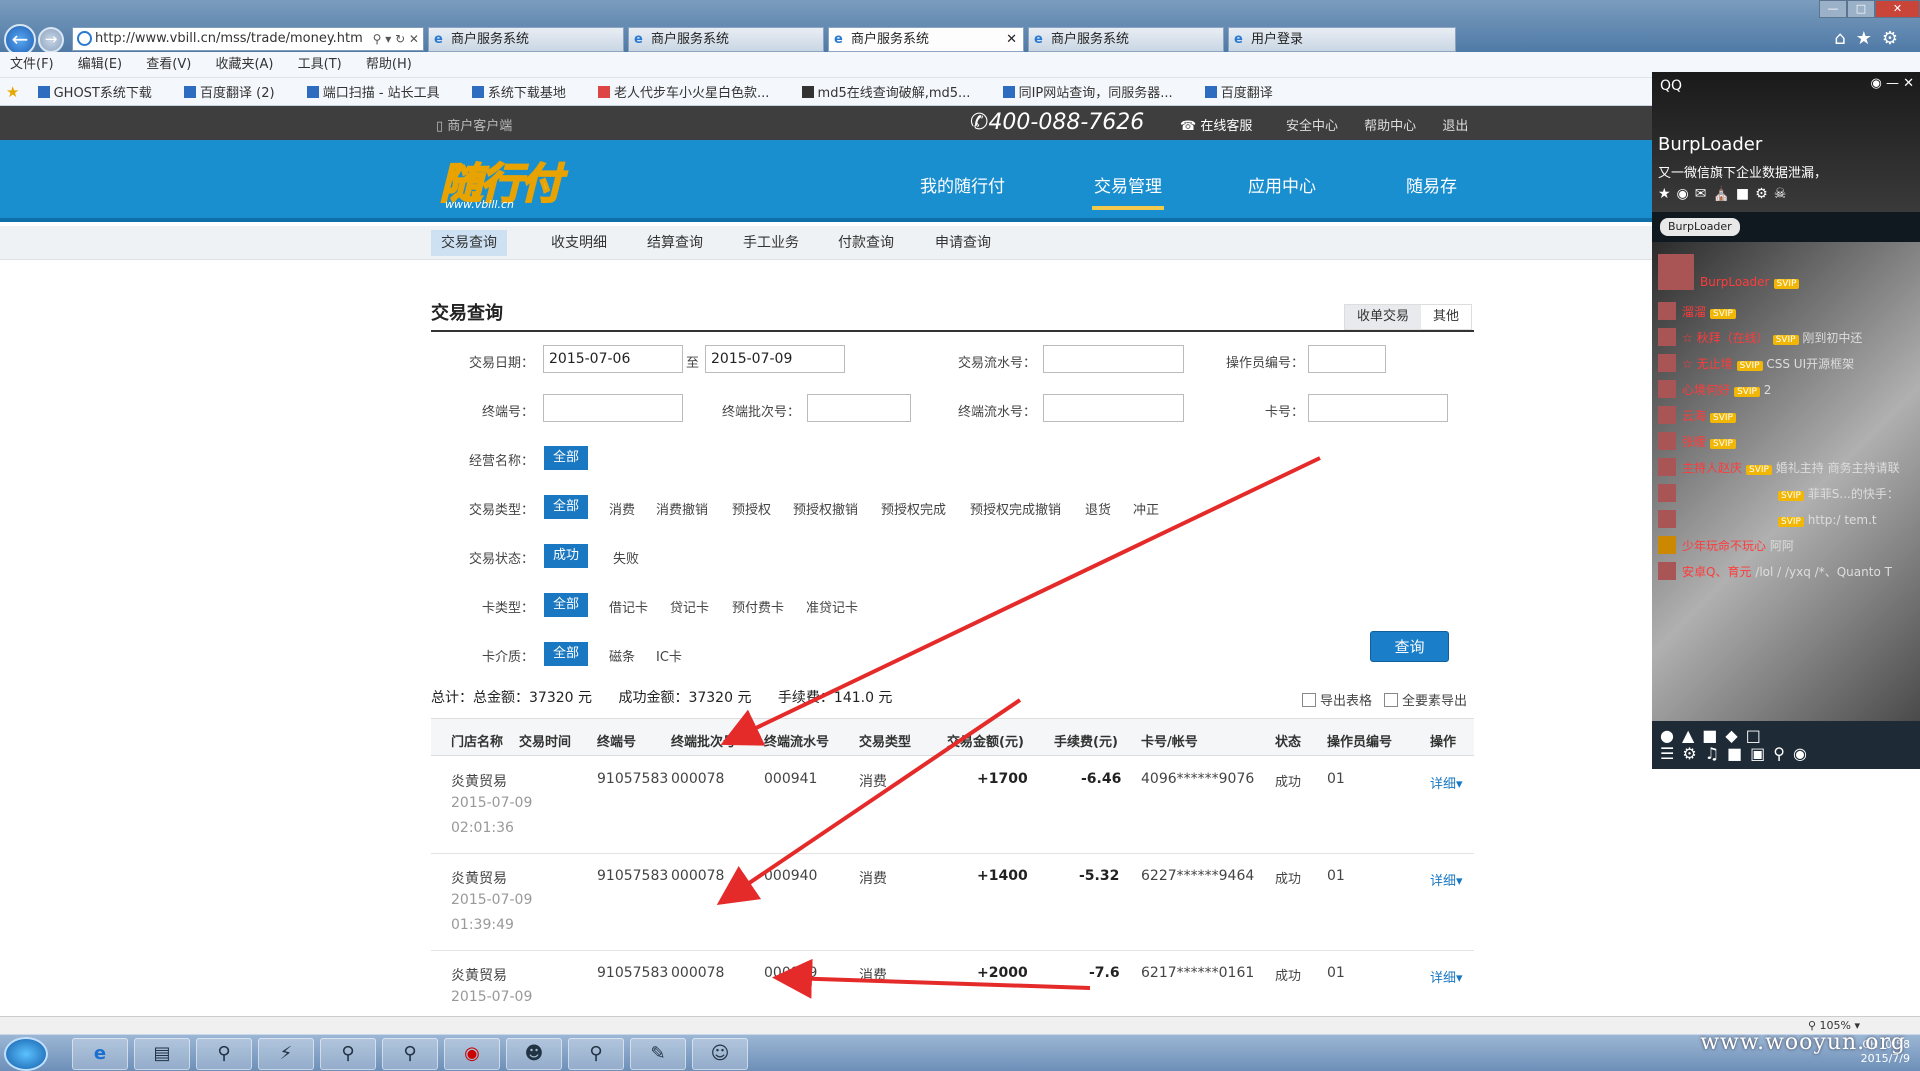 Image resolution: width=1920 pixels, height=1071 pixels. What do you see at coordinates (1697, 313) in the screenshot?
I see `qq-feed-item: 溜溜 SVIP` at bounding box center [1697, 313].